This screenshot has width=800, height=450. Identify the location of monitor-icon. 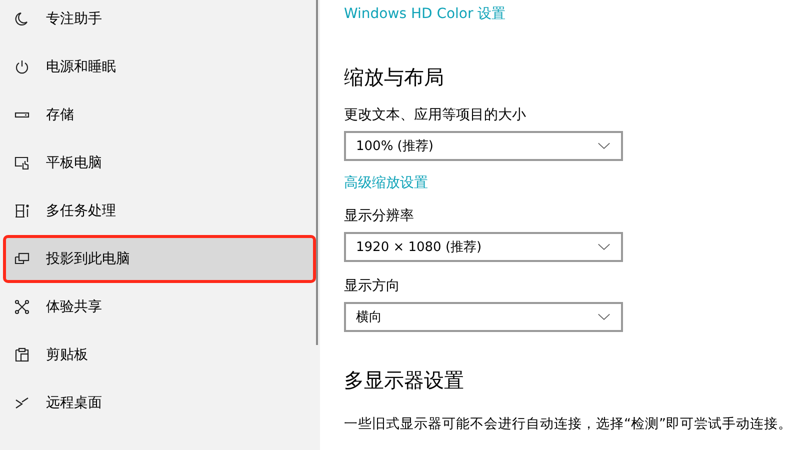
(22, 259).